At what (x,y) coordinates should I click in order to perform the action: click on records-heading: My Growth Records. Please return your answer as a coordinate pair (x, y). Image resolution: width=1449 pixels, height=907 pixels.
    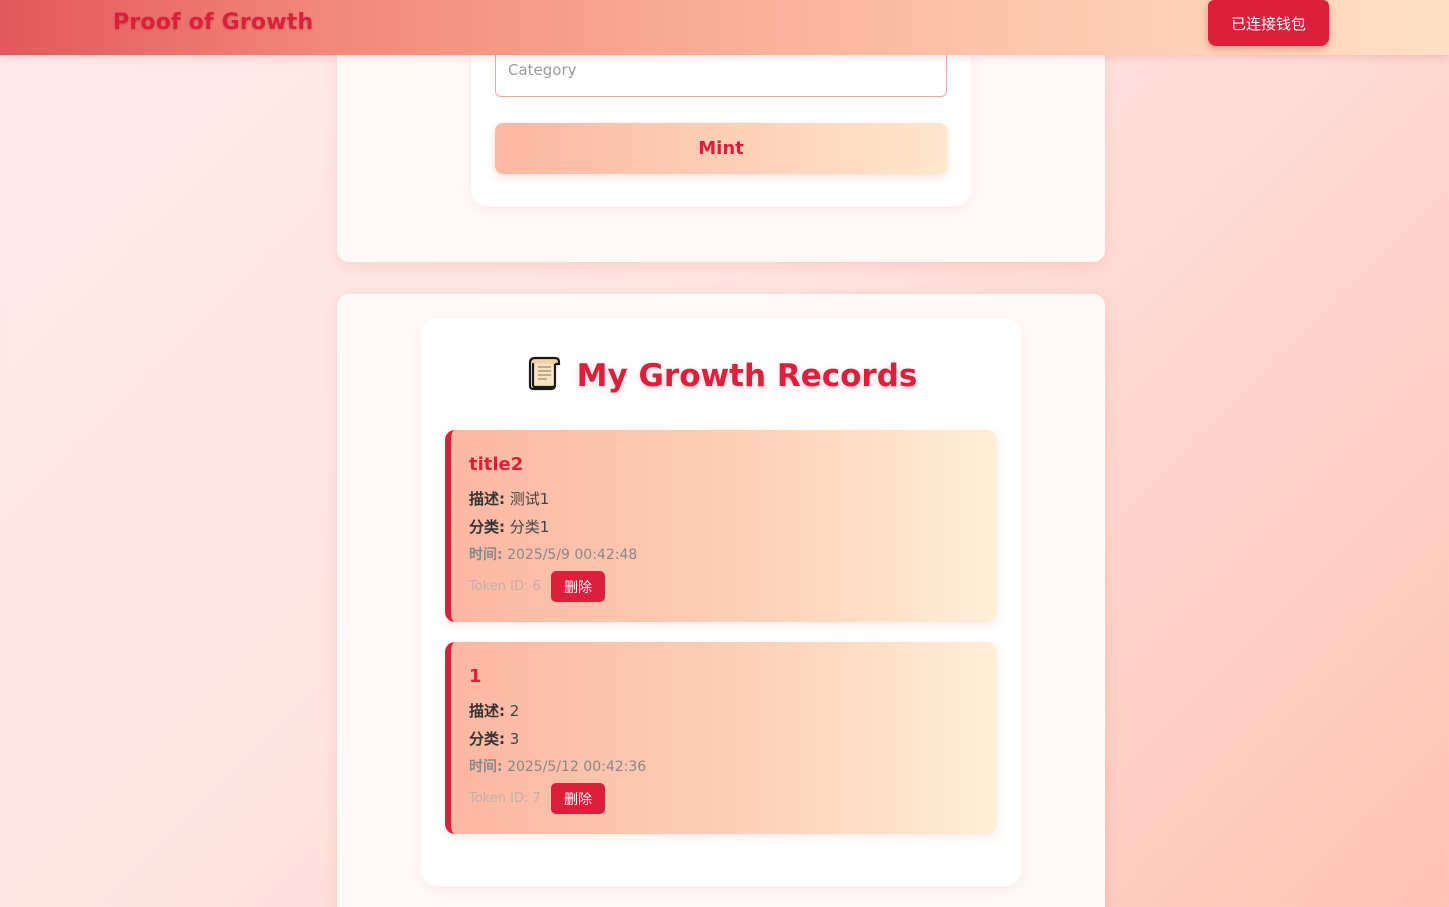
    Looking at the image, I should click on (721, 374).